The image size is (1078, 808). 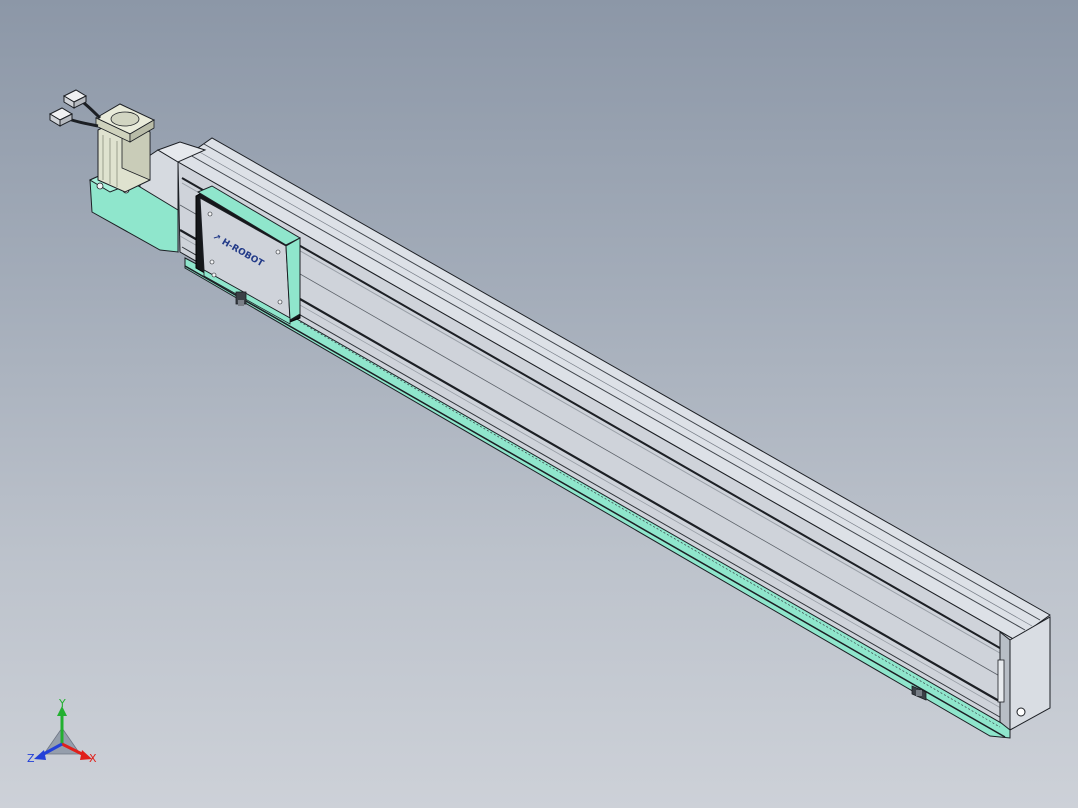 What do you see at coordinates (75, 99) in the screenshot?
I see `connector-upper-icon` at bounding box center [75, 99].